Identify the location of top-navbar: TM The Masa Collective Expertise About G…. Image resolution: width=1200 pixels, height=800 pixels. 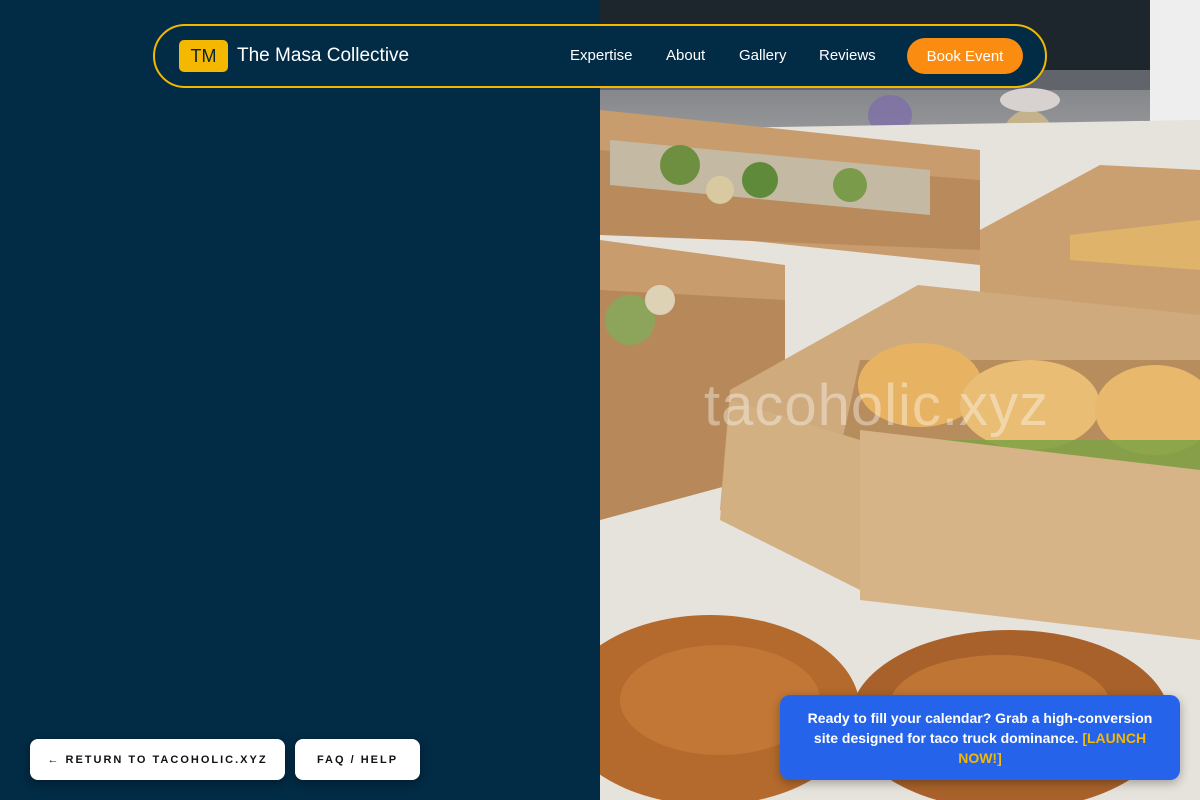
(600, 56).